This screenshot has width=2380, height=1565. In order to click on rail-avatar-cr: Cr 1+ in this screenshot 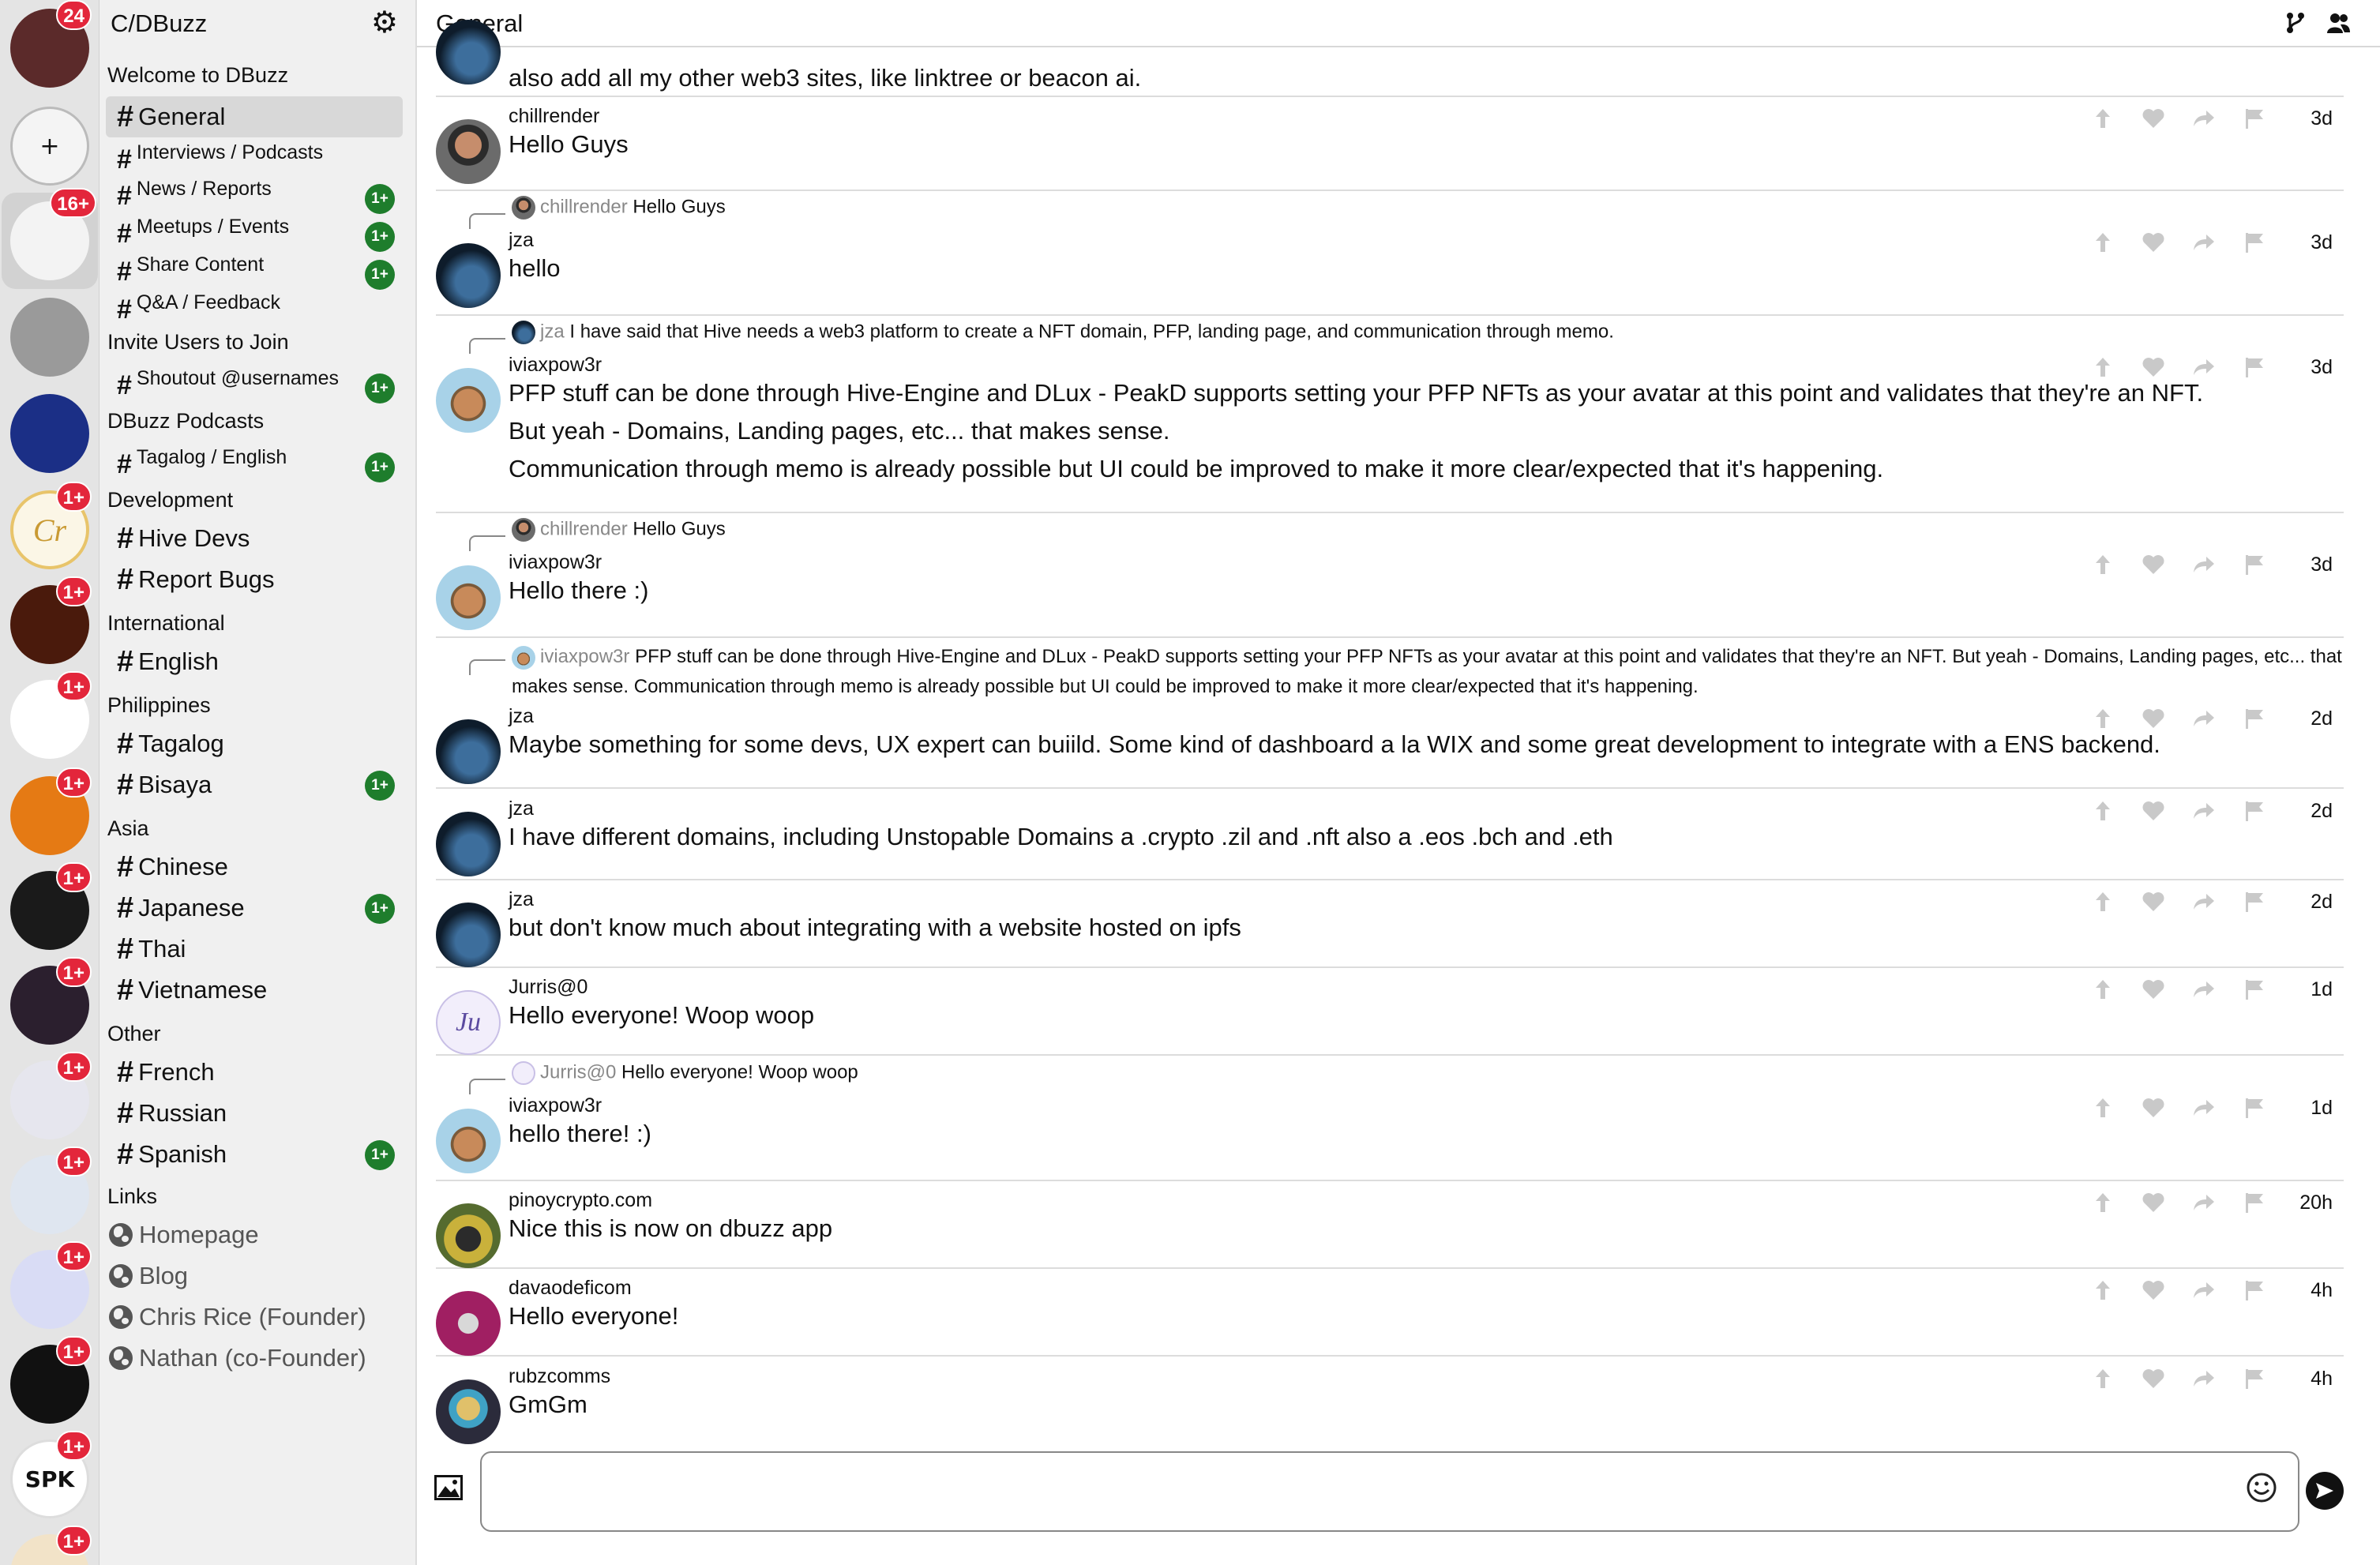, I will do `click(49, 527)`.